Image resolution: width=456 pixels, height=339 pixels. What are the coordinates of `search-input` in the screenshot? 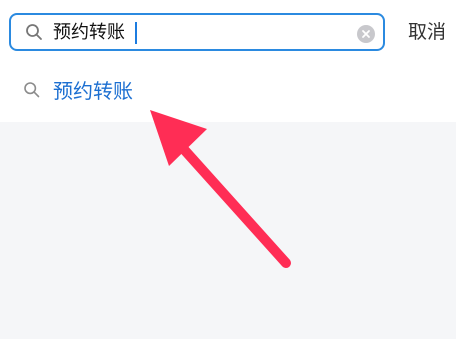 It's located at (203, 33).